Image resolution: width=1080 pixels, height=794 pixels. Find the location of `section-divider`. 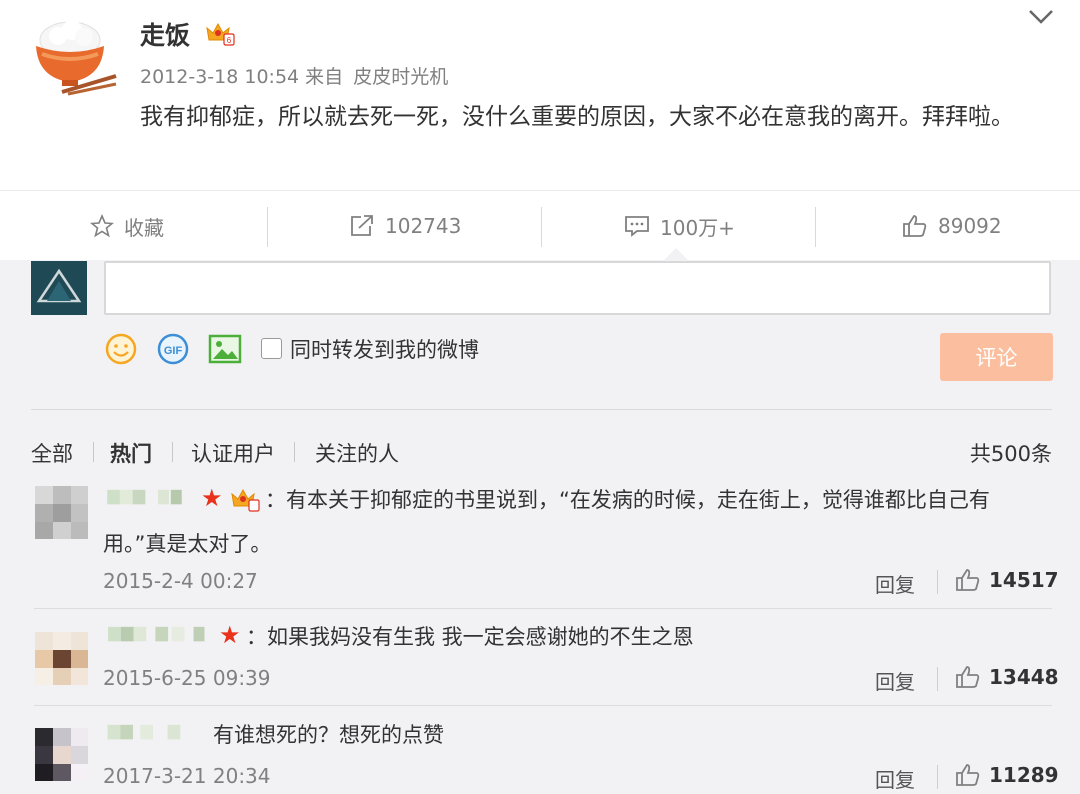

section-divider is located at coordinates (541, 409).